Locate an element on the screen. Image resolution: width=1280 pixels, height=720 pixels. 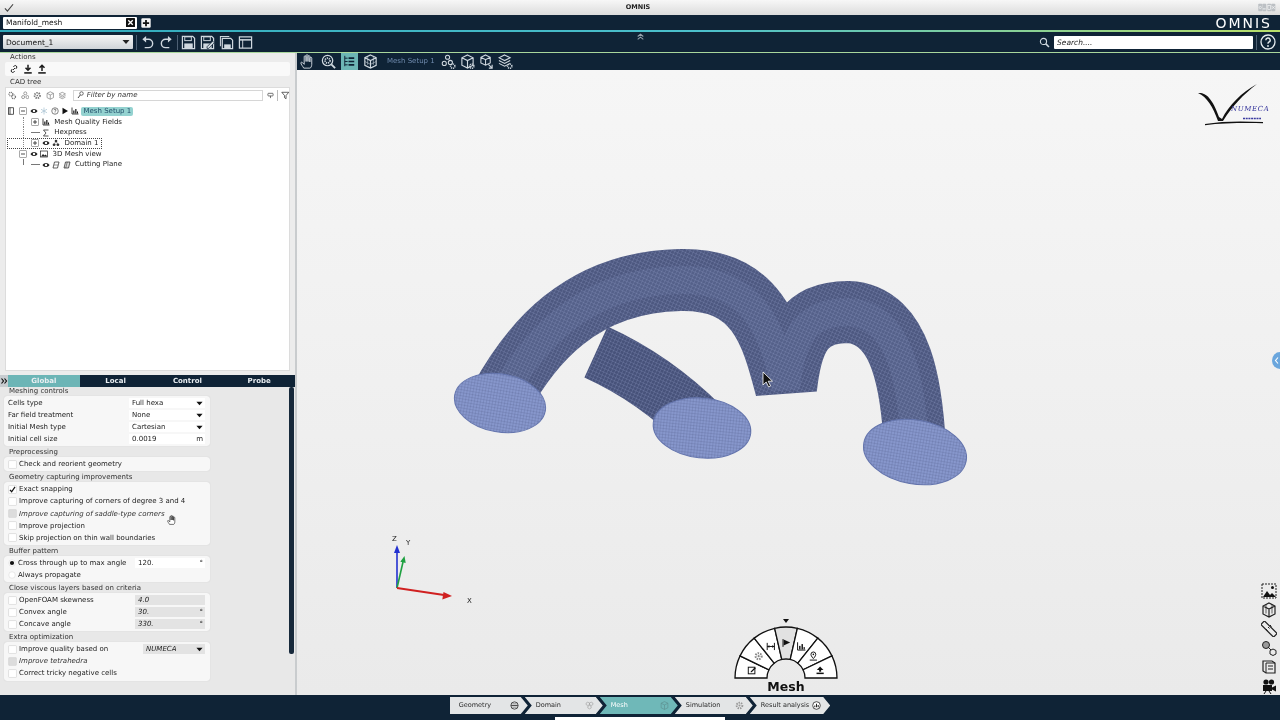
circle-minus-icon is located at coordinates (514, 705).